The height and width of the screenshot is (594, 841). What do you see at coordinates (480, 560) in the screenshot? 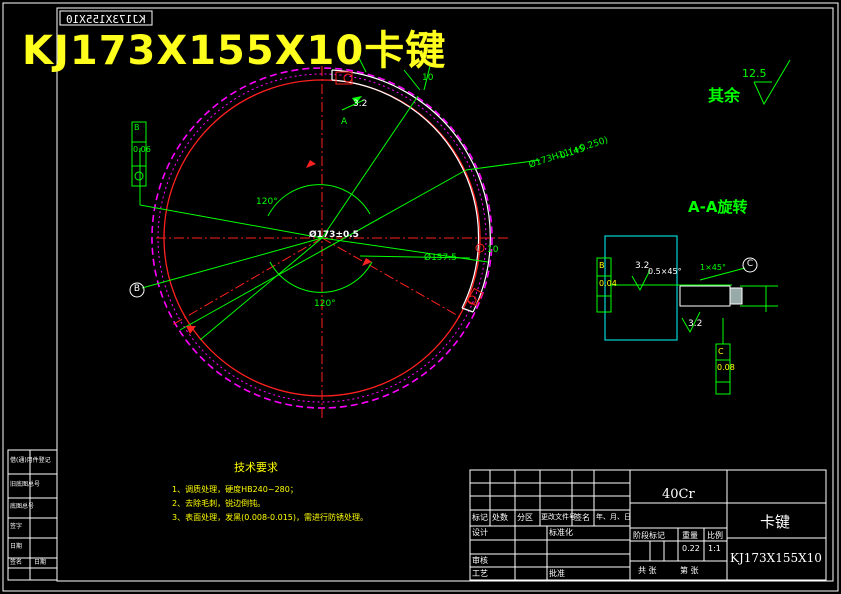
I see `review-label: 审核` at bounding box center [480, 560].